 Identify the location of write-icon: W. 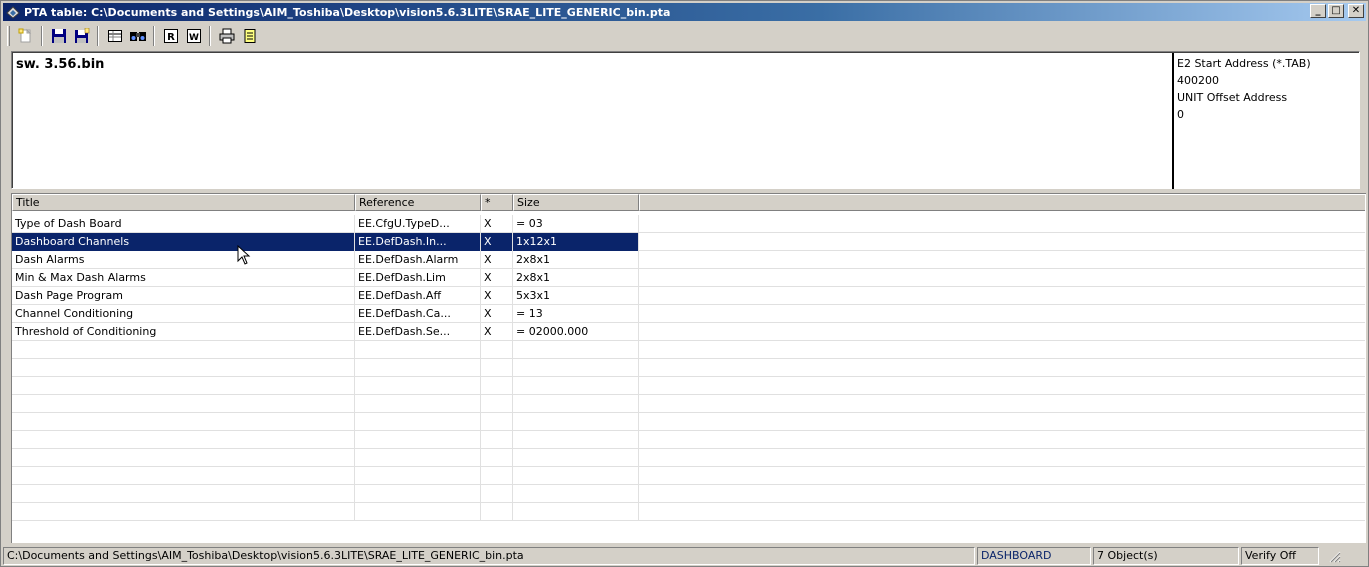
(193, 36).